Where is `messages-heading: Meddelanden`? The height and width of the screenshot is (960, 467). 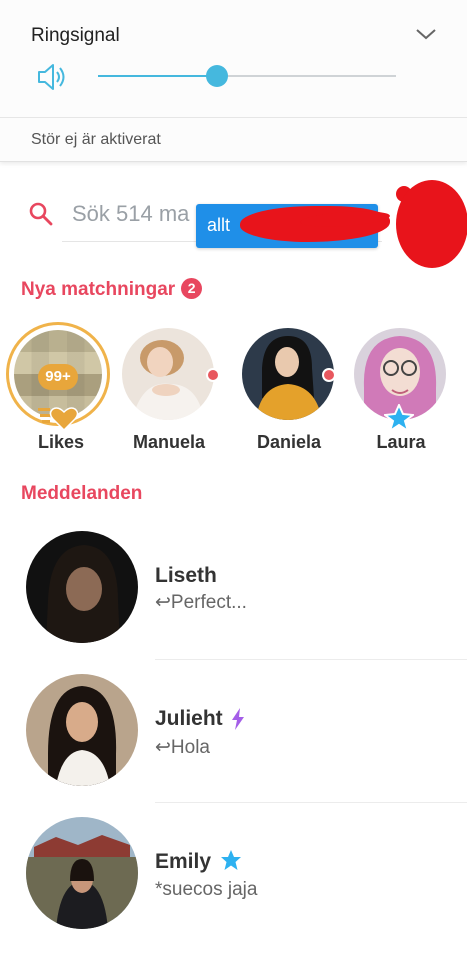 messages-heading: Meddelanden is located at coordinates (82, 493).